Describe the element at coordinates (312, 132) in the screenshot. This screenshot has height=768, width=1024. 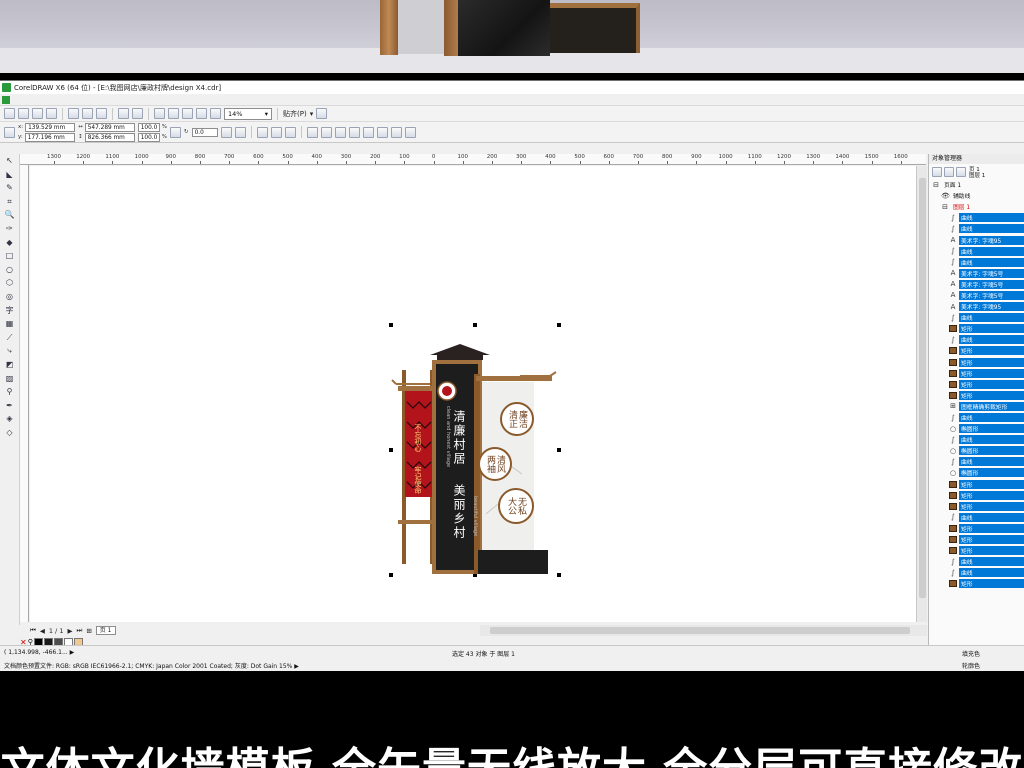
I see `combine-icon` at that location.